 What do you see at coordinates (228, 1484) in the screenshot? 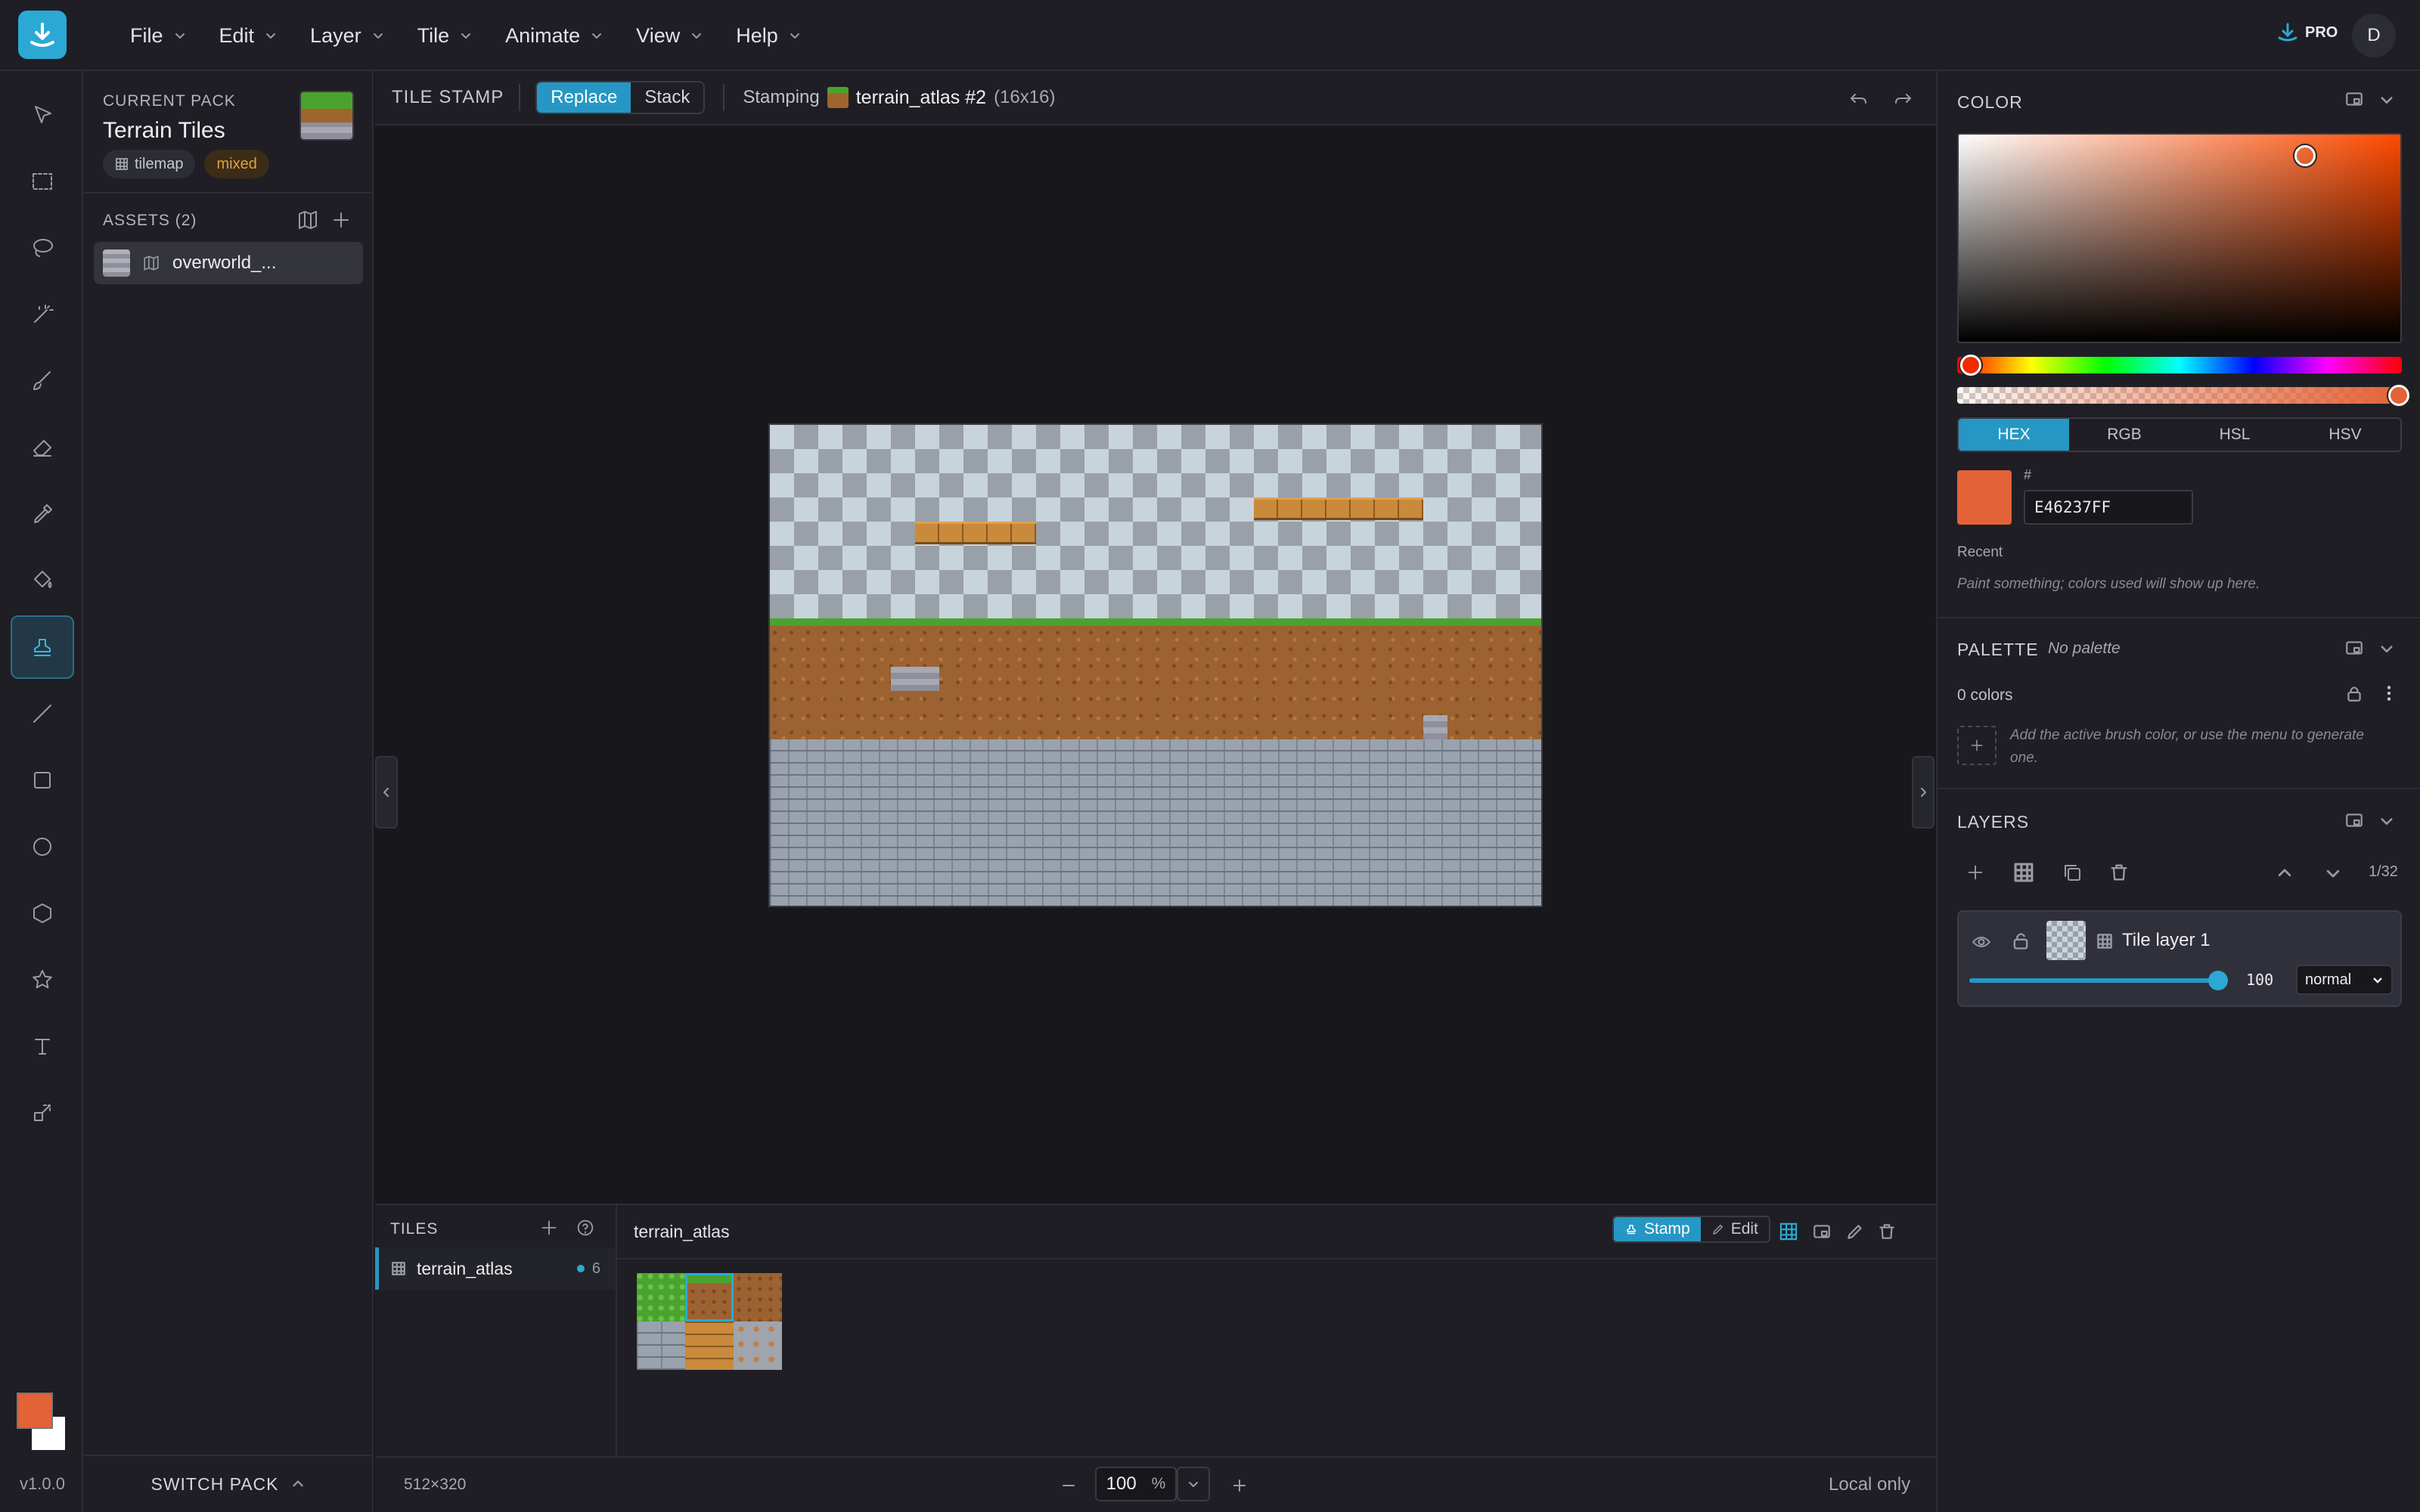
I see `switch-pack-button: SWITCH PACK` at bounding box center [228, 1484].